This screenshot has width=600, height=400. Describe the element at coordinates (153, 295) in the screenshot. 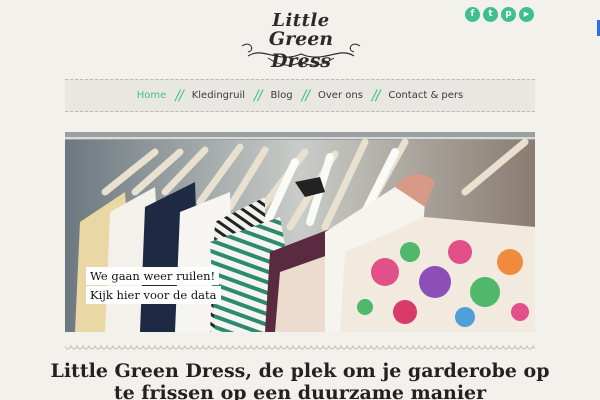

I see `hero-caption-line2: Kijk hier voor de data` at that location.